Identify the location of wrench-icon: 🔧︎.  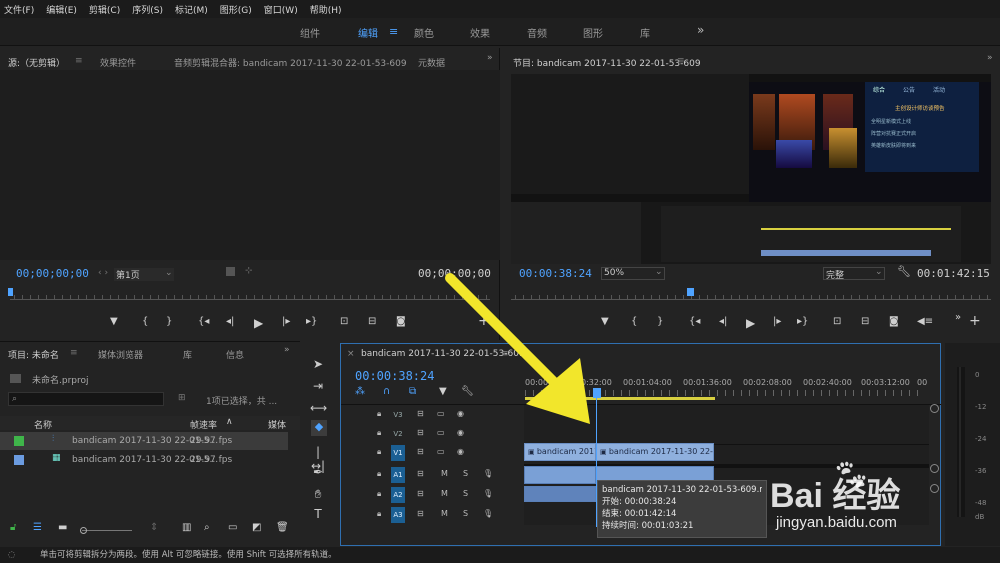
(904, 271).